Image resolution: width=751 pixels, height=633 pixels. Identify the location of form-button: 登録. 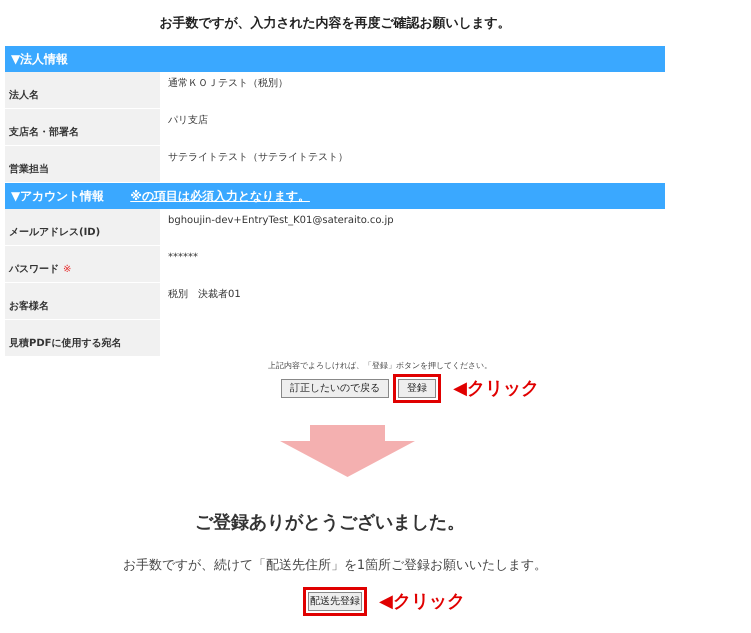
(417, 388).